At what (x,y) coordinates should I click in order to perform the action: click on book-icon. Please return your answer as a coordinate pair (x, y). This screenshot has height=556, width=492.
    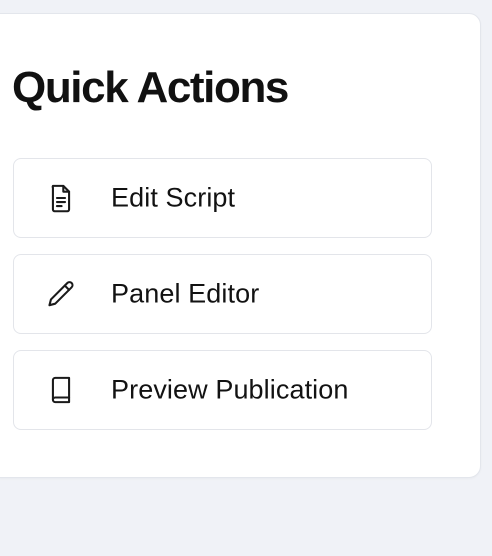
    Looking at the image, I should click on (61, 390).